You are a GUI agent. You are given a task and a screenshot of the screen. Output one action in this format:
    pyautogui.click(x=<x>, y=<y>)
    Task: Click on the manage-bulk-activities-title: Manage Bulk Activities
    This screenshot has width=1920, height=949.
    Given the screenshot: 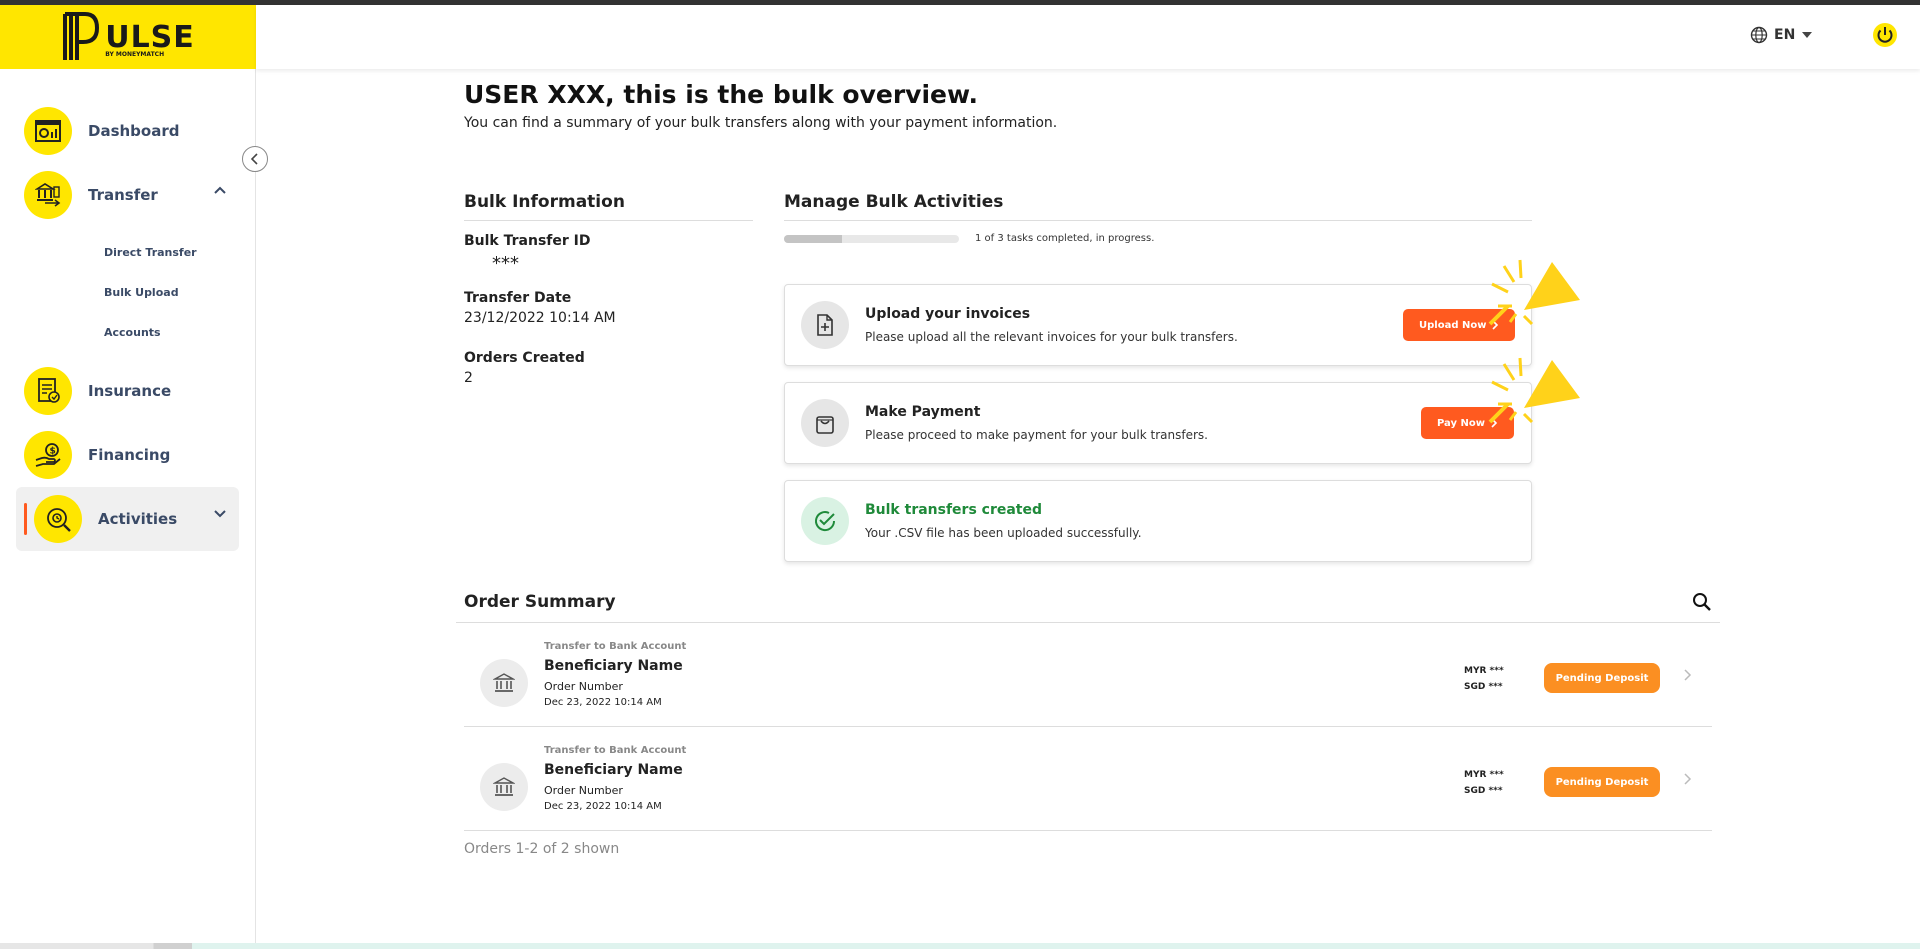 What is the action you would take?
    pyautogui.click(x=1158, y=206)
    